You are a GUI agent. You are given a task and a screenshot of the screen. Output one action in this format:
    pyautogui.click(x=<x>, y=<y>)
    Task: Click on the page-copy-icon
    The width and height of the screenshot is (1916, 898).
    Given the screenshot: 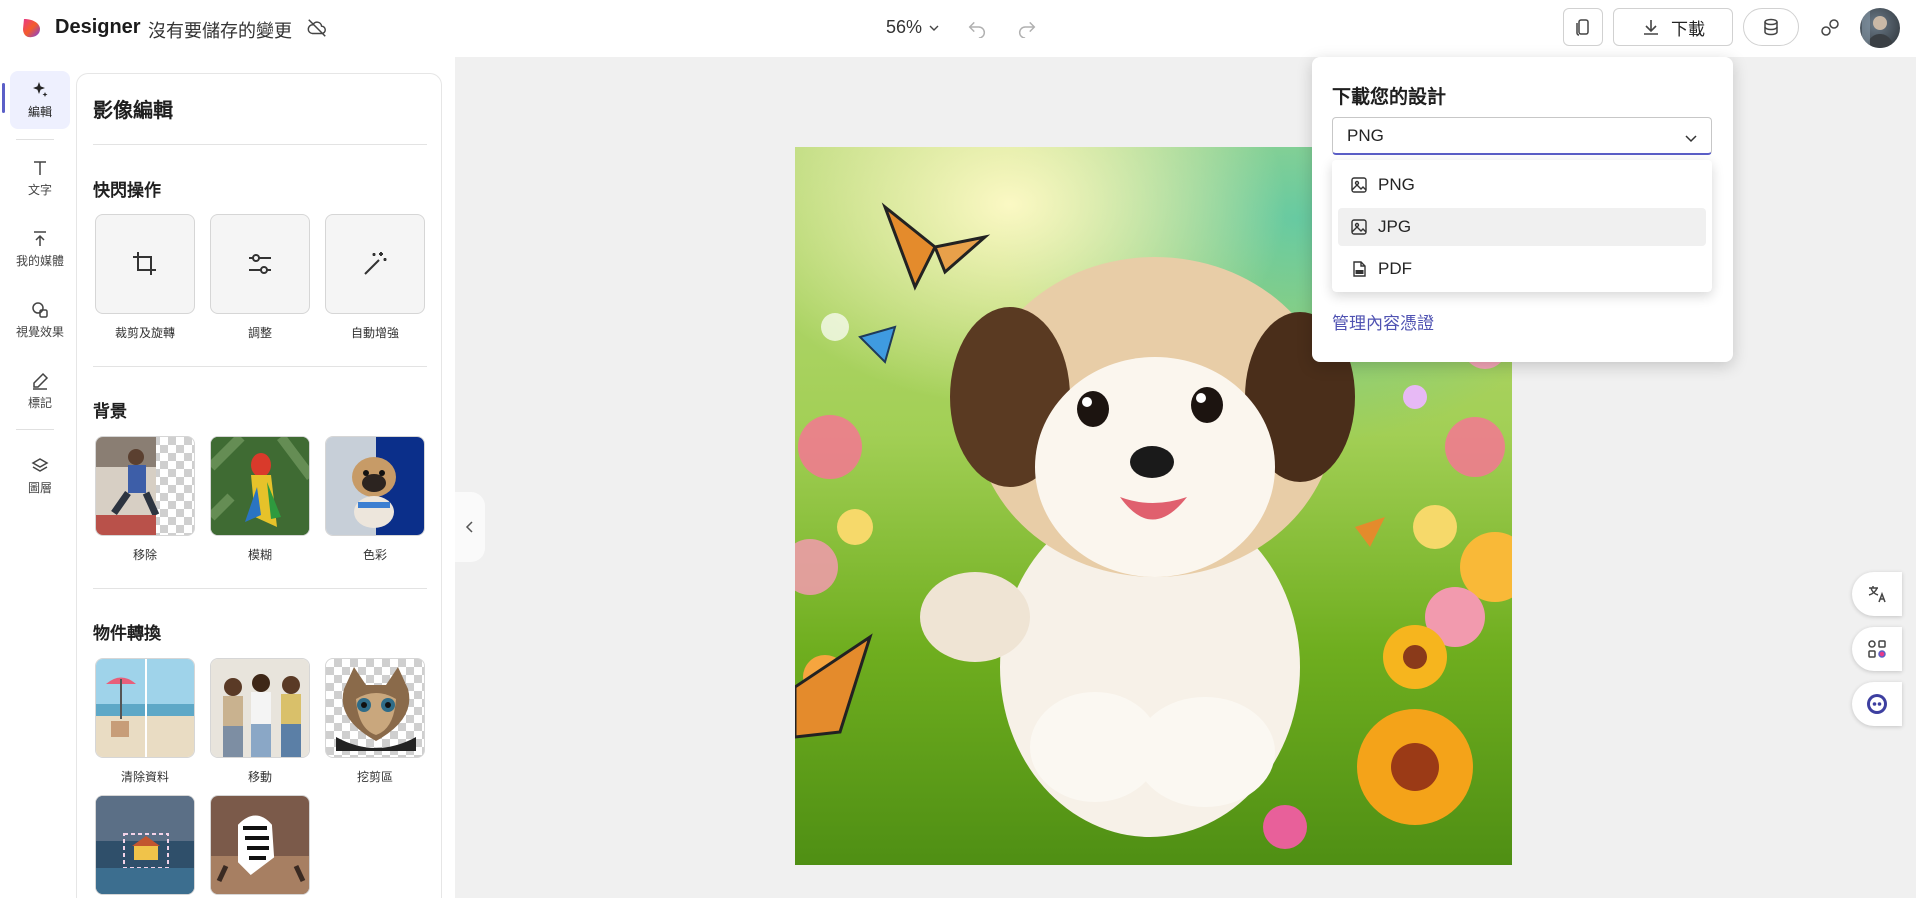 What is the action you would take?
    pyautogui.click(x=1582, y=27)
    